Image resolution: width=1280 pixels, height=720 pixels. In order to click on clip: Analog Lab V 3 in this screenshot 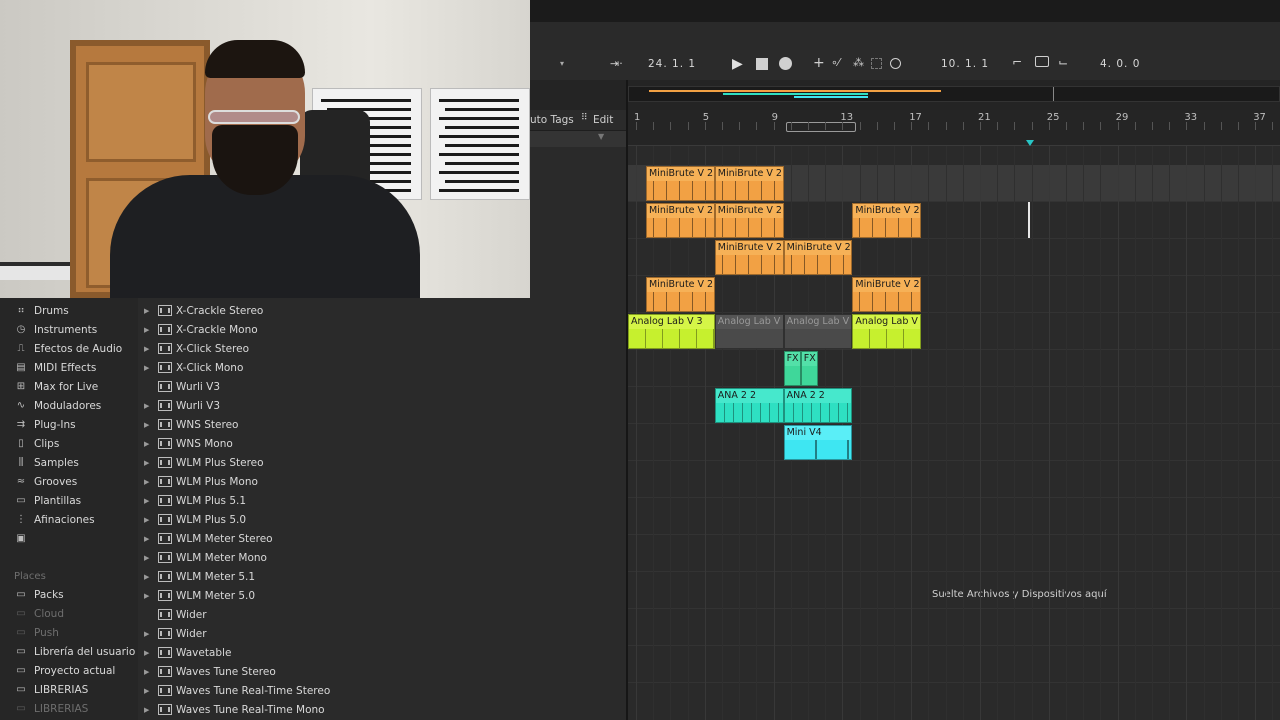, I will do `click(671, 331)`.